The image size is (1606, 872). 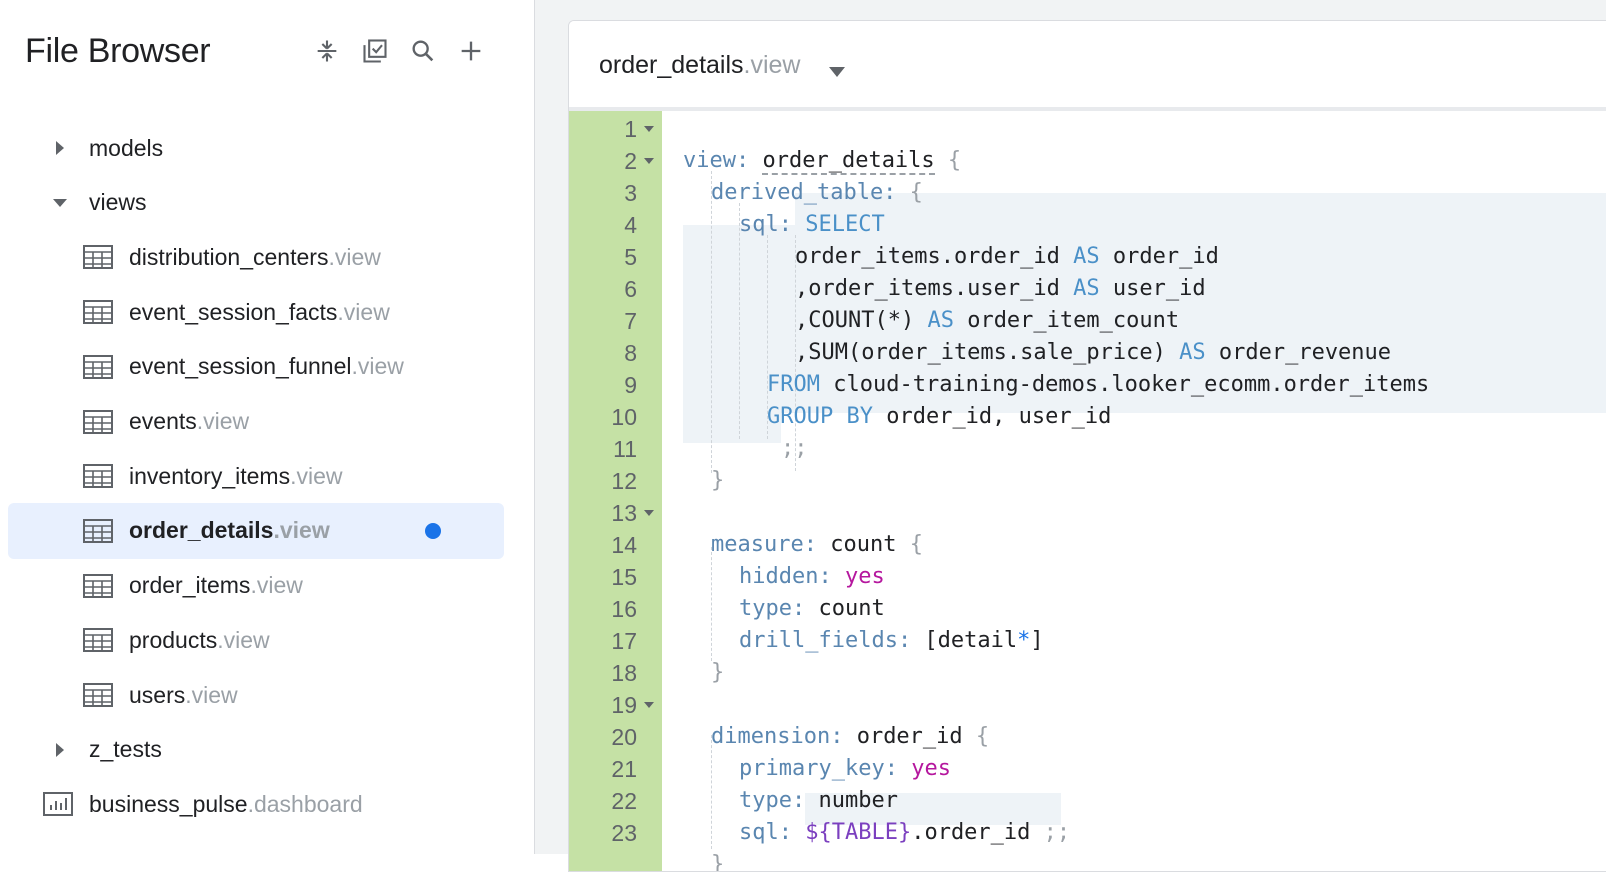 I want to click on line-number: 14, so click(x=624, y=545).